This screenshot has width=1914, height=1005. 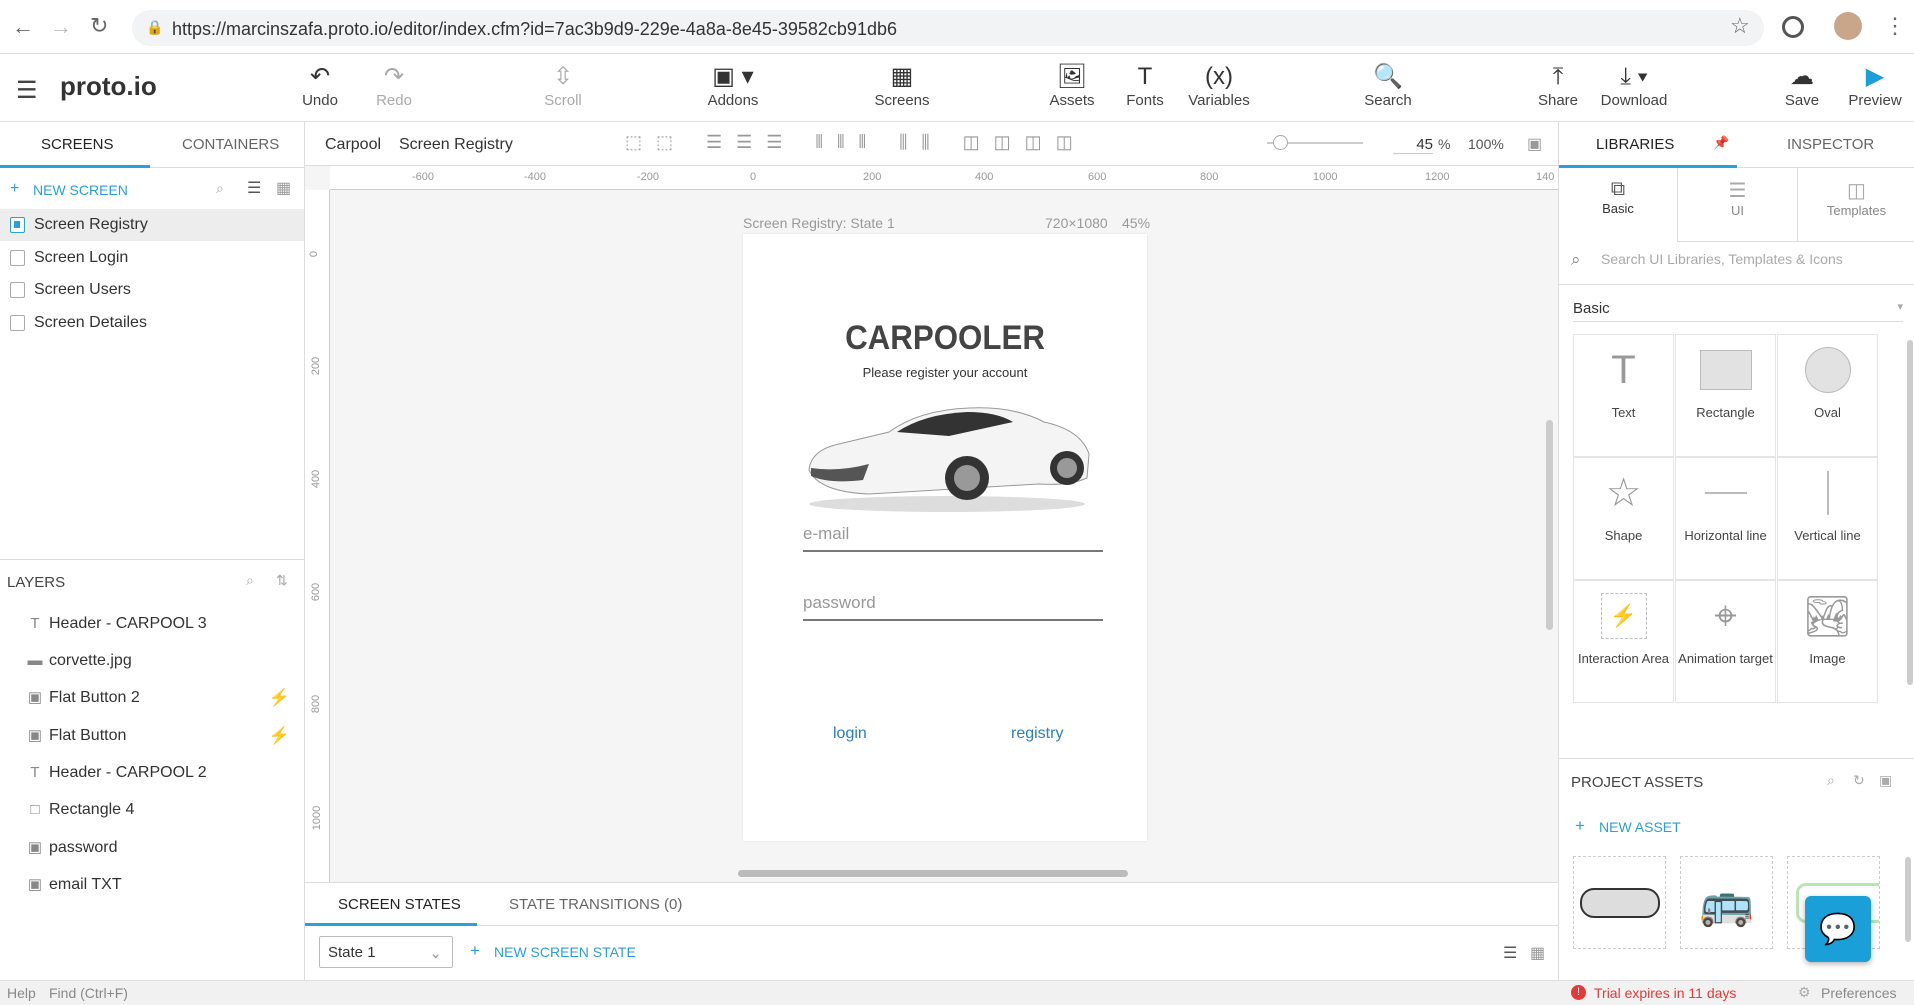 What do you see at coordinates (953, 538) in the screenshot?
I see `email-field: e-mail` at bounding box center [953, 538].